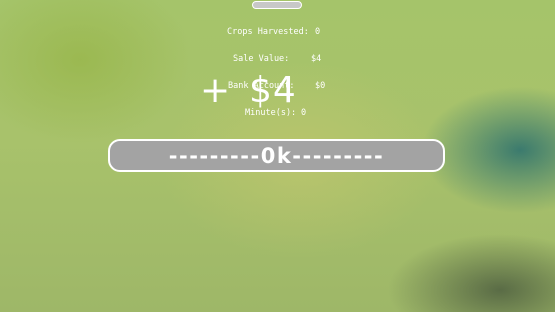 Image resolution: width=555 pixels, height=312 pixels. I want to click on top-menu-tab, so click(277, 5).